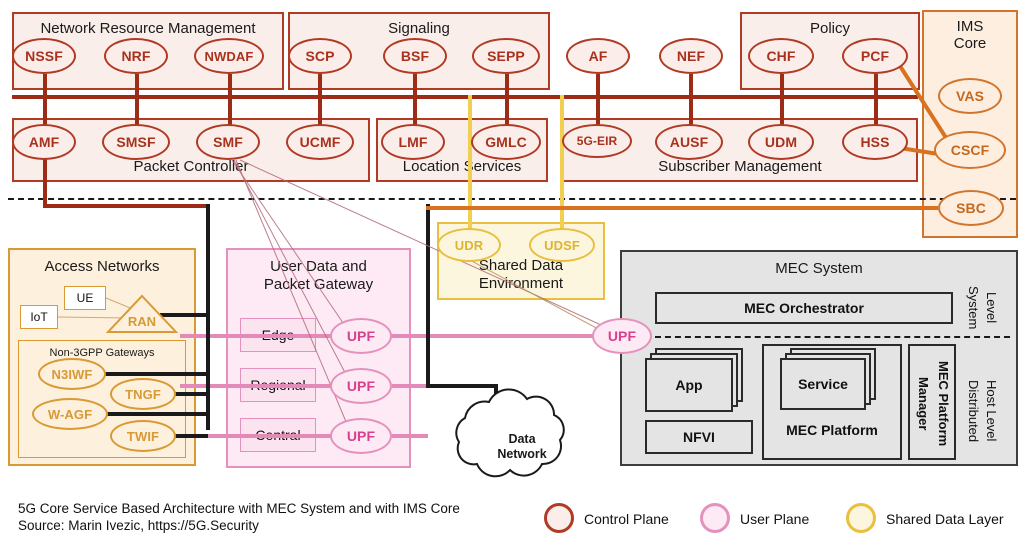 Image resolution: width=1024 pixels, height=544 pixels. I want to click on nf-label: AF, so click(598, 56).